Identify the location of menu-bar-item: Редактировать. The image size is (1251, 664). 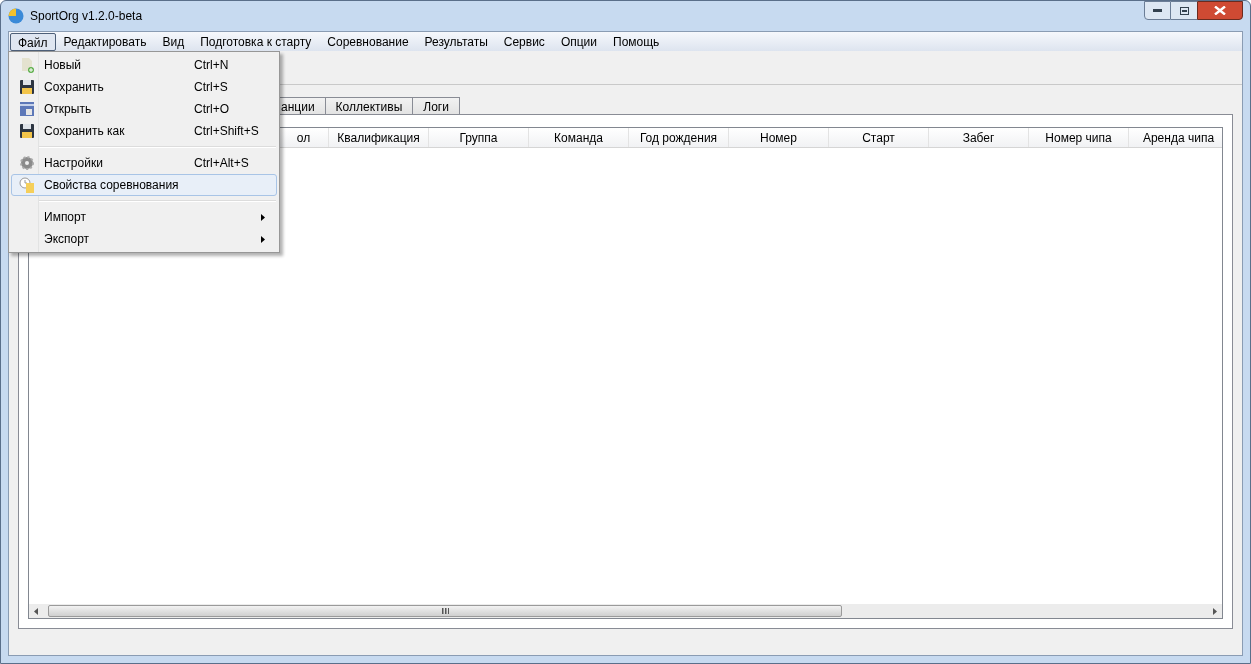
(105, 41).